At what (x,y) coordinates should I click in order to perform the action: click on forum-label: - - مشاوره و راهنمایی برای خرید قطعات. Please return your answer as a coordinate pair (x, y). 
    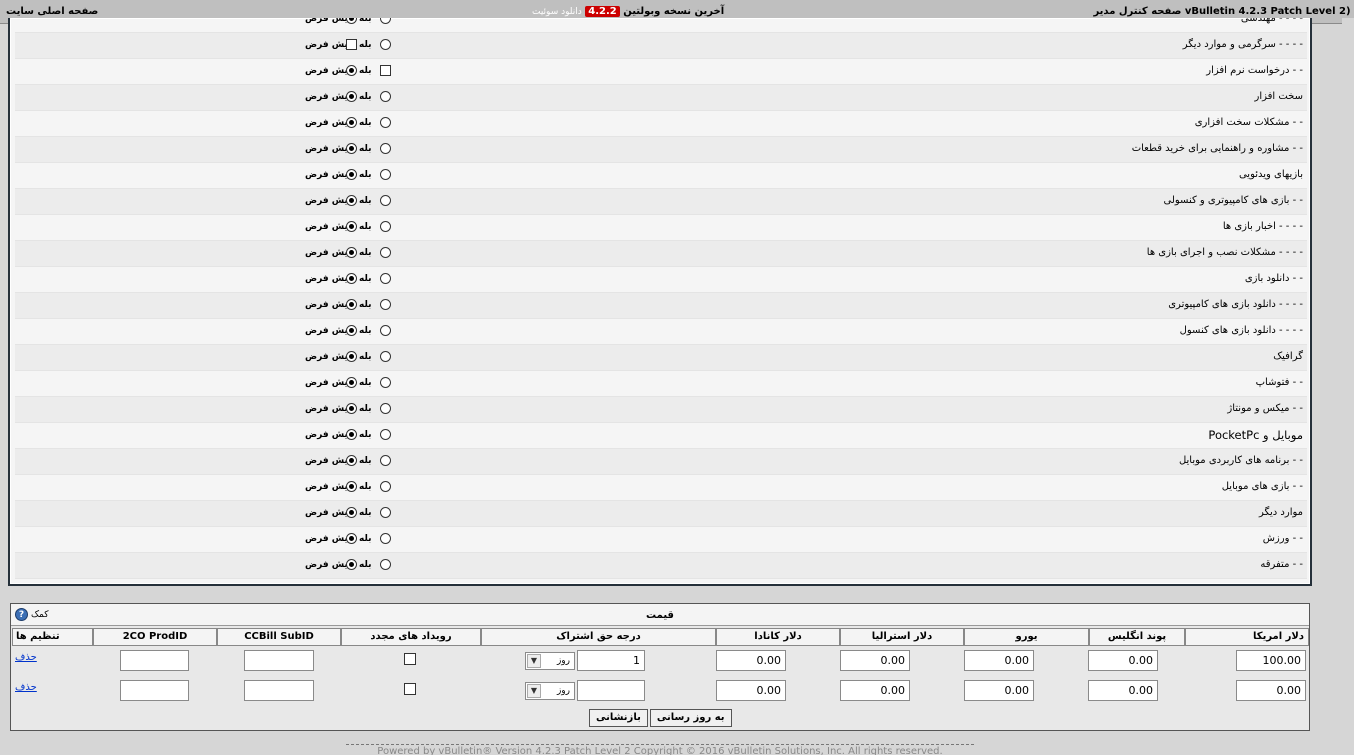
    Looking at the image, I should click on (1217, 148).